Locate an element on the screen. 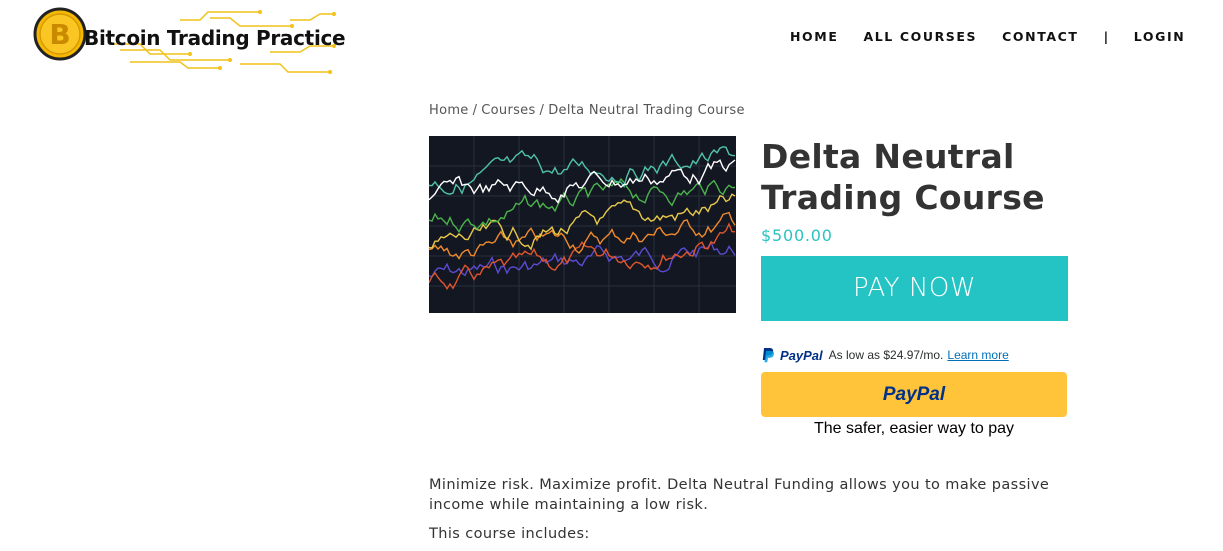 This screenshot has width=1223, height=551. paylater-text: As low as $24.97/mo. is located at coordinates (886, 355).